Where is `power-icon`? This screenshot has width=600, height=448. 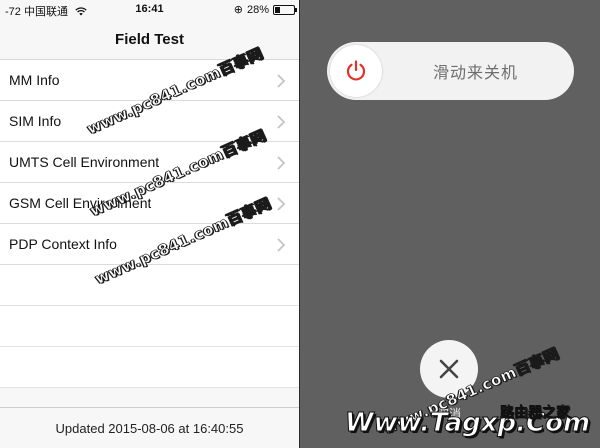
power-icon is located at coordinates (356, 70).